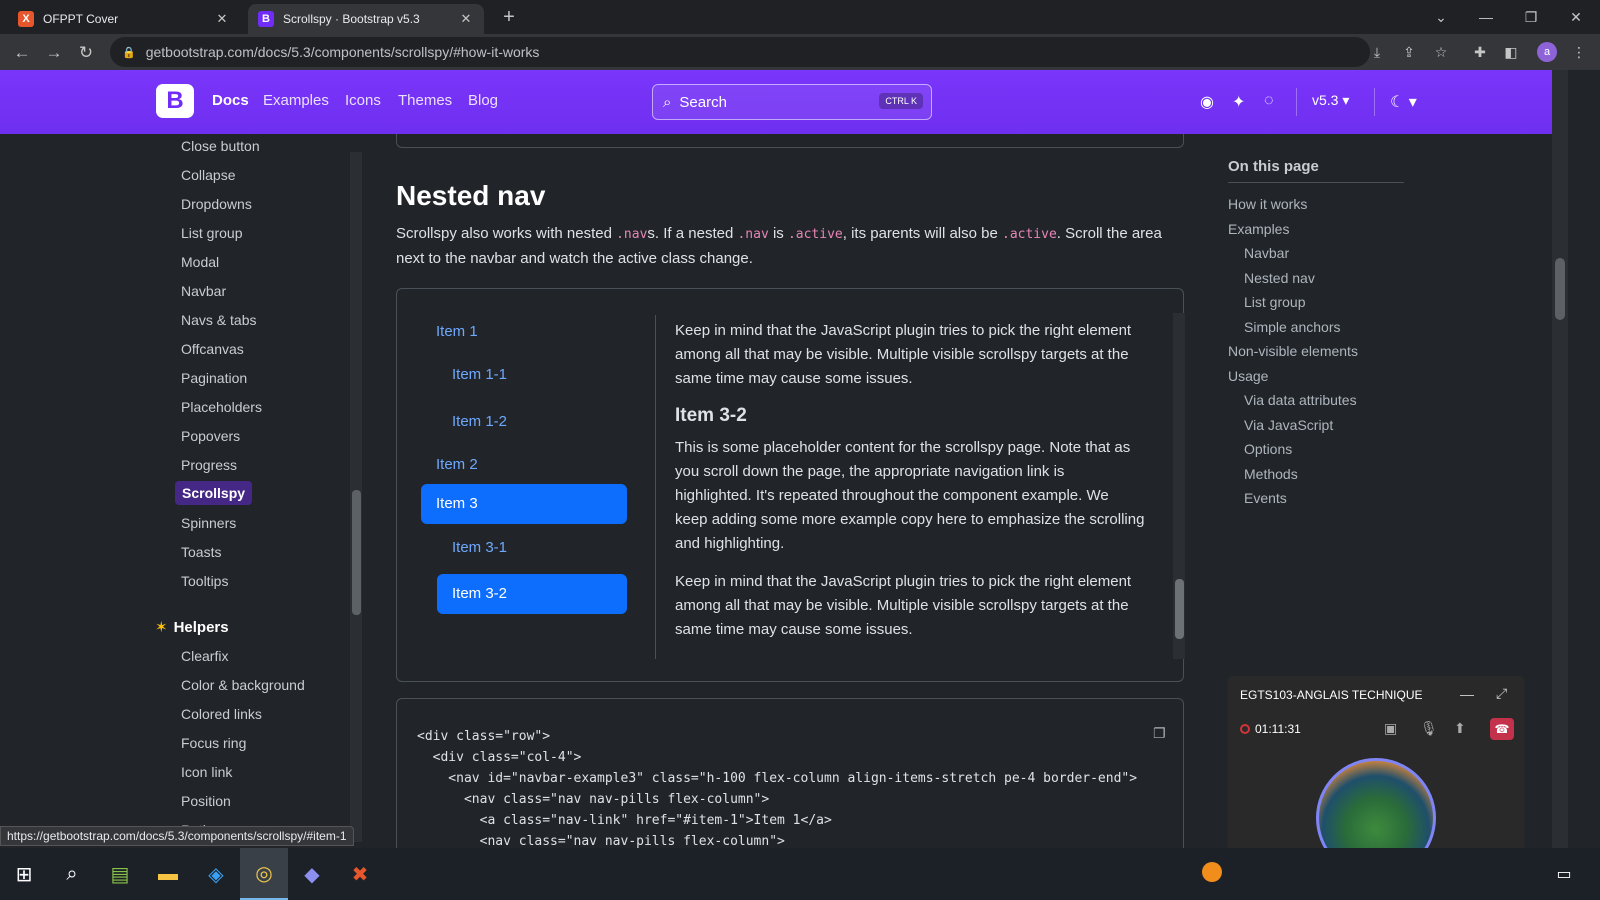 The height and width of the screenshot is (900, 1600). What do you see at coordinates (1547, 52) in the screenshot?
I see `profile-avatar: a` at bounding box center [1547, 52].